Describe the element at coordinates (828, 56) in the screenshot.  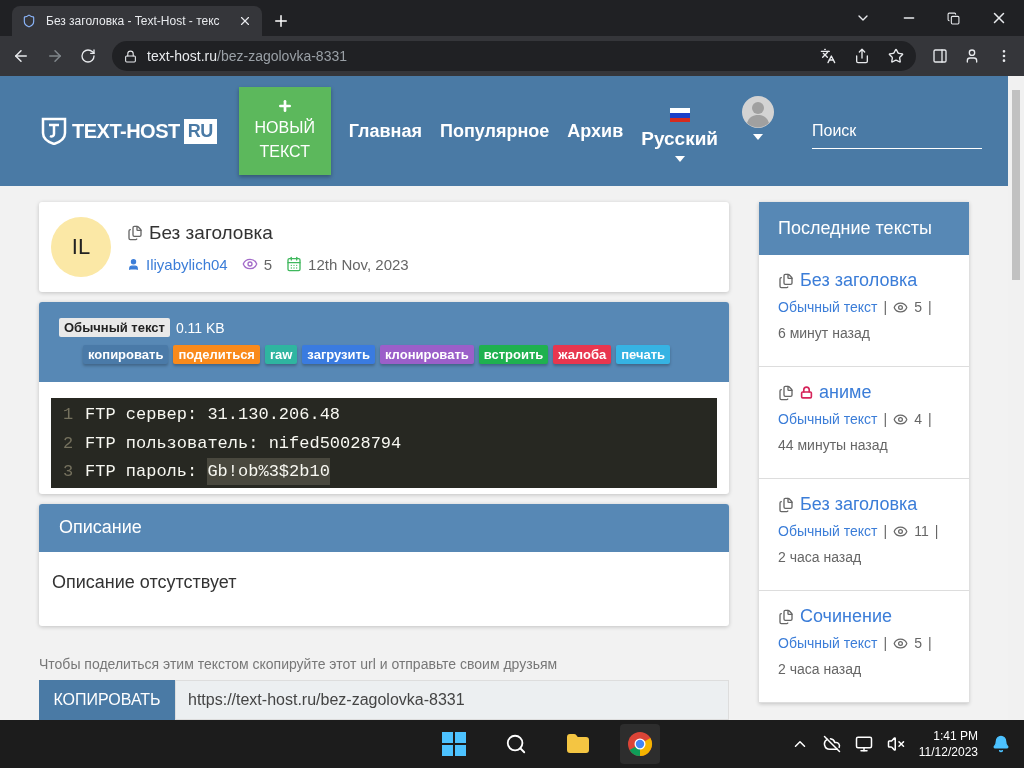
I see `translate-icon` at that location.